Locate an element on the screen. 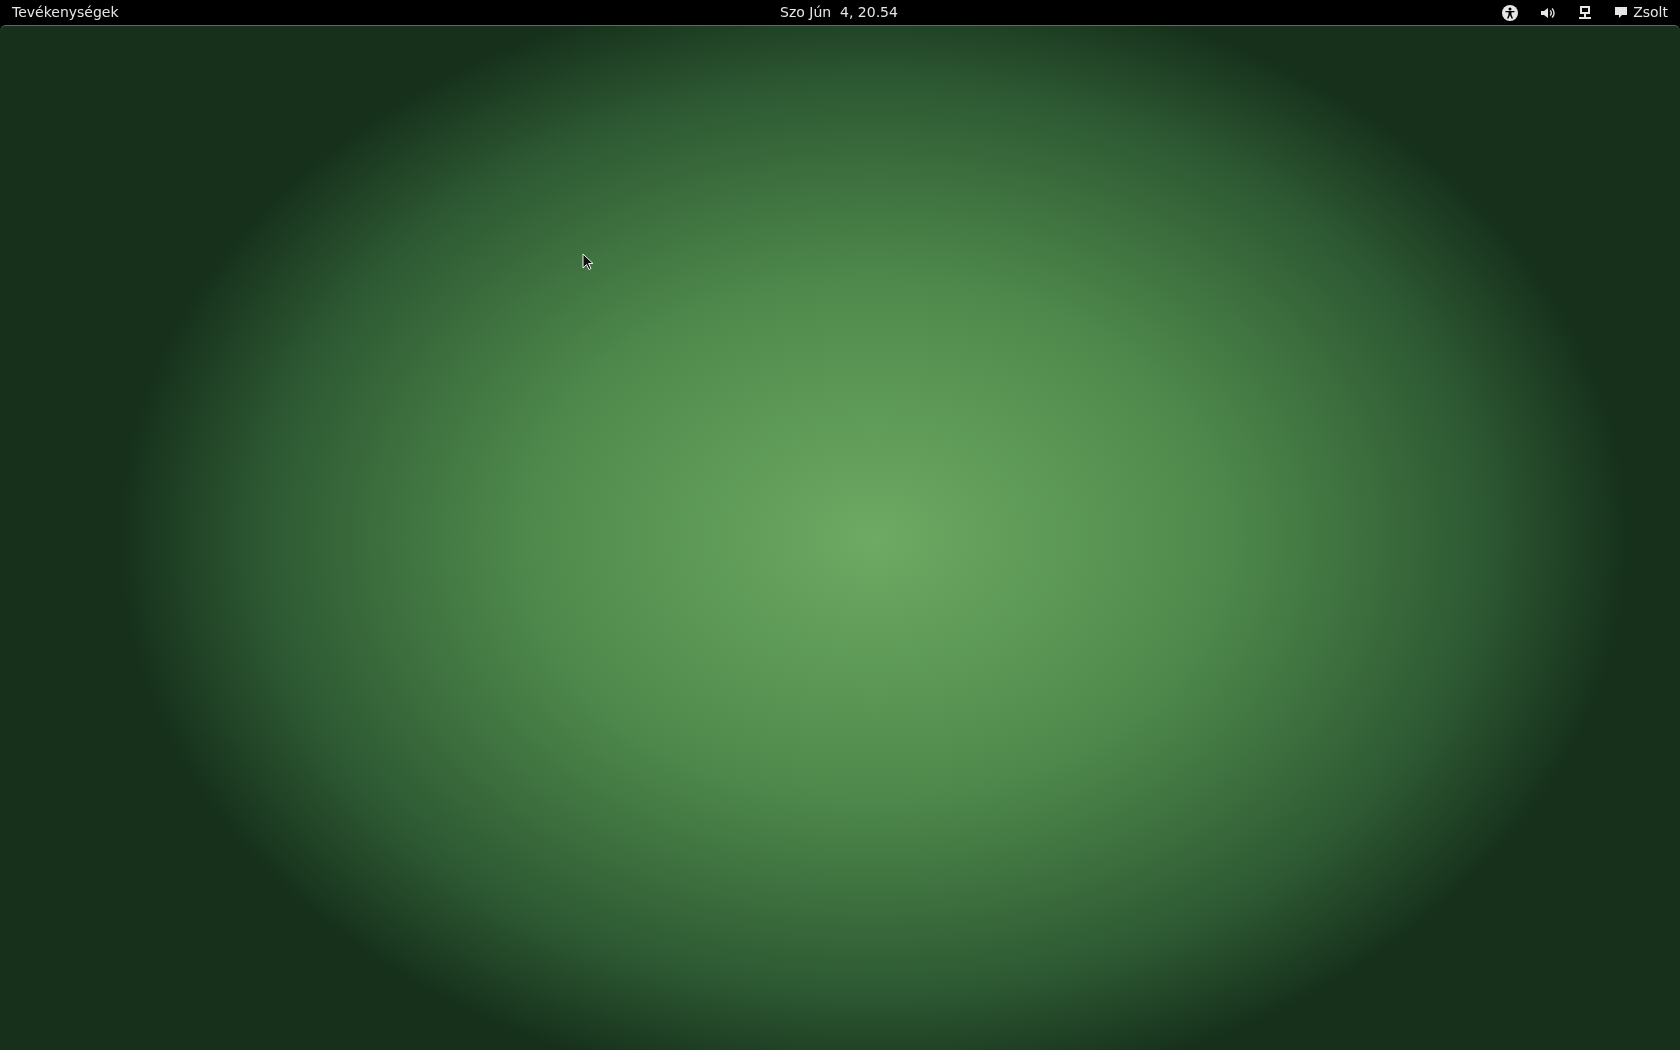 The height and width of the screenshot is (1050, 1680). clock-button: Szo Jún 4, 20.54 is located at coordinates (839, 12).